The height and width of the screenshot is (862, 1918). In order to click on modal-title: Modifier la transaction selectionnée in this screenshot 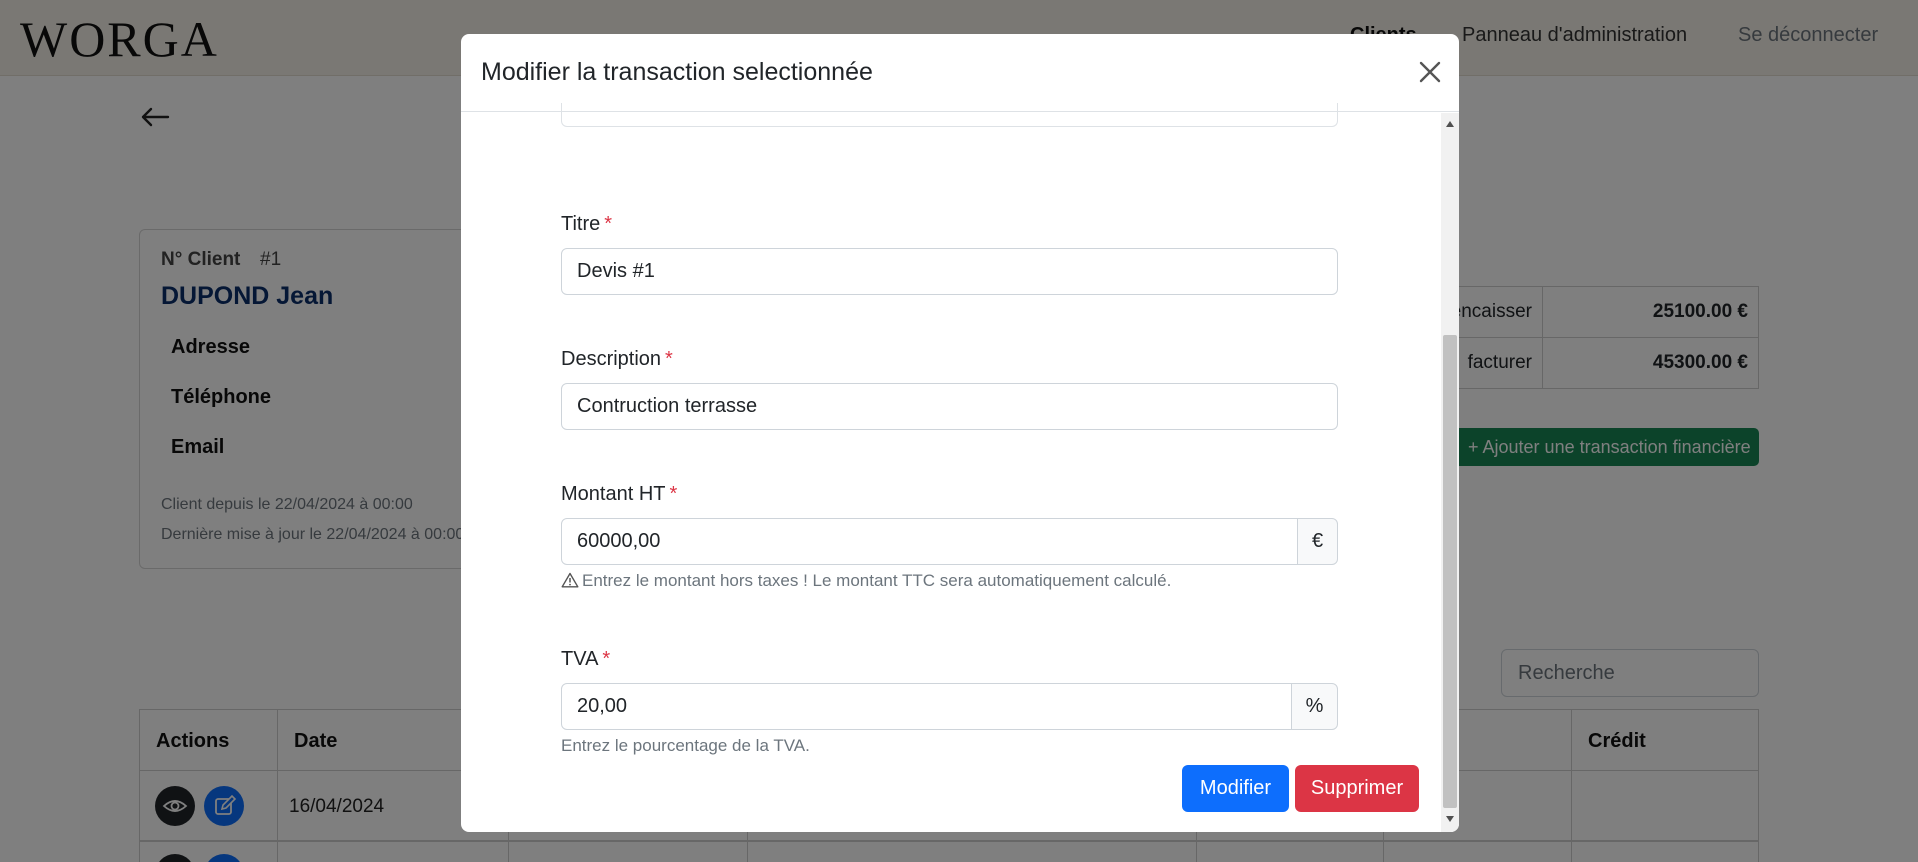, I will do `click(677, 72)`.